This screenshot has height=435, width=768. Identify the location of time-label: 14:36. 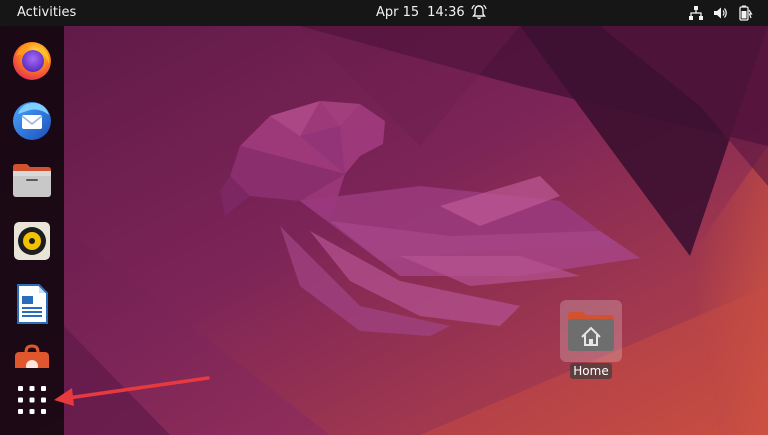
(446, 12).